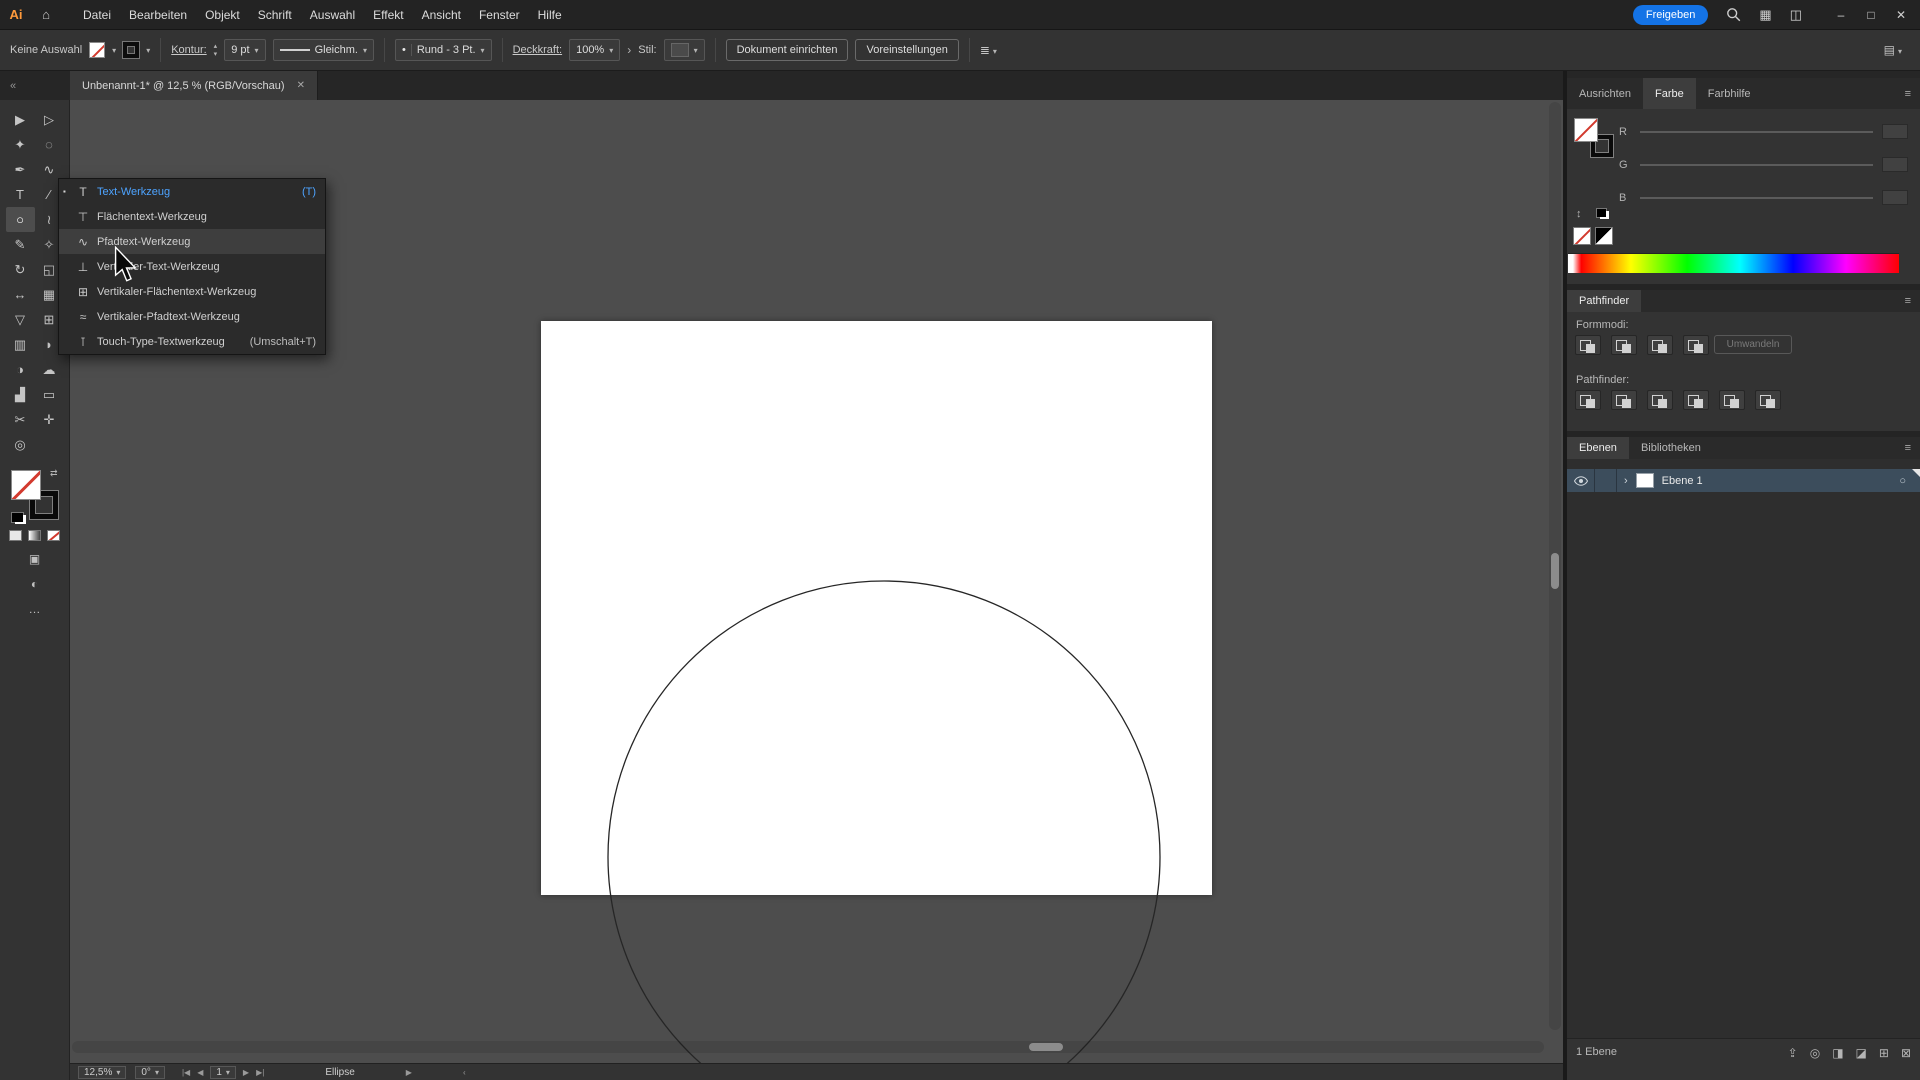 The height and width of the screenshot is (1080, 1920). What do you see at coordinates (464, 1072) in the screenshot?
I see `status-back-icon: ‹` at bounding box center [464, 1072].